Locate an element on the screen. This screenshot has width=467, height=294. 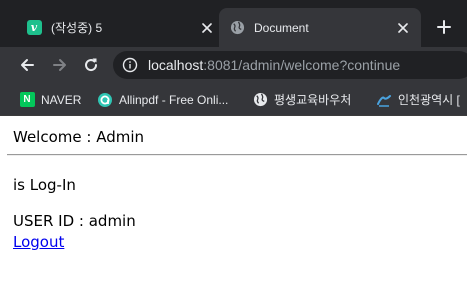
url-path: :8081/admin/welcome?continue is located at coordinates (302, 65).